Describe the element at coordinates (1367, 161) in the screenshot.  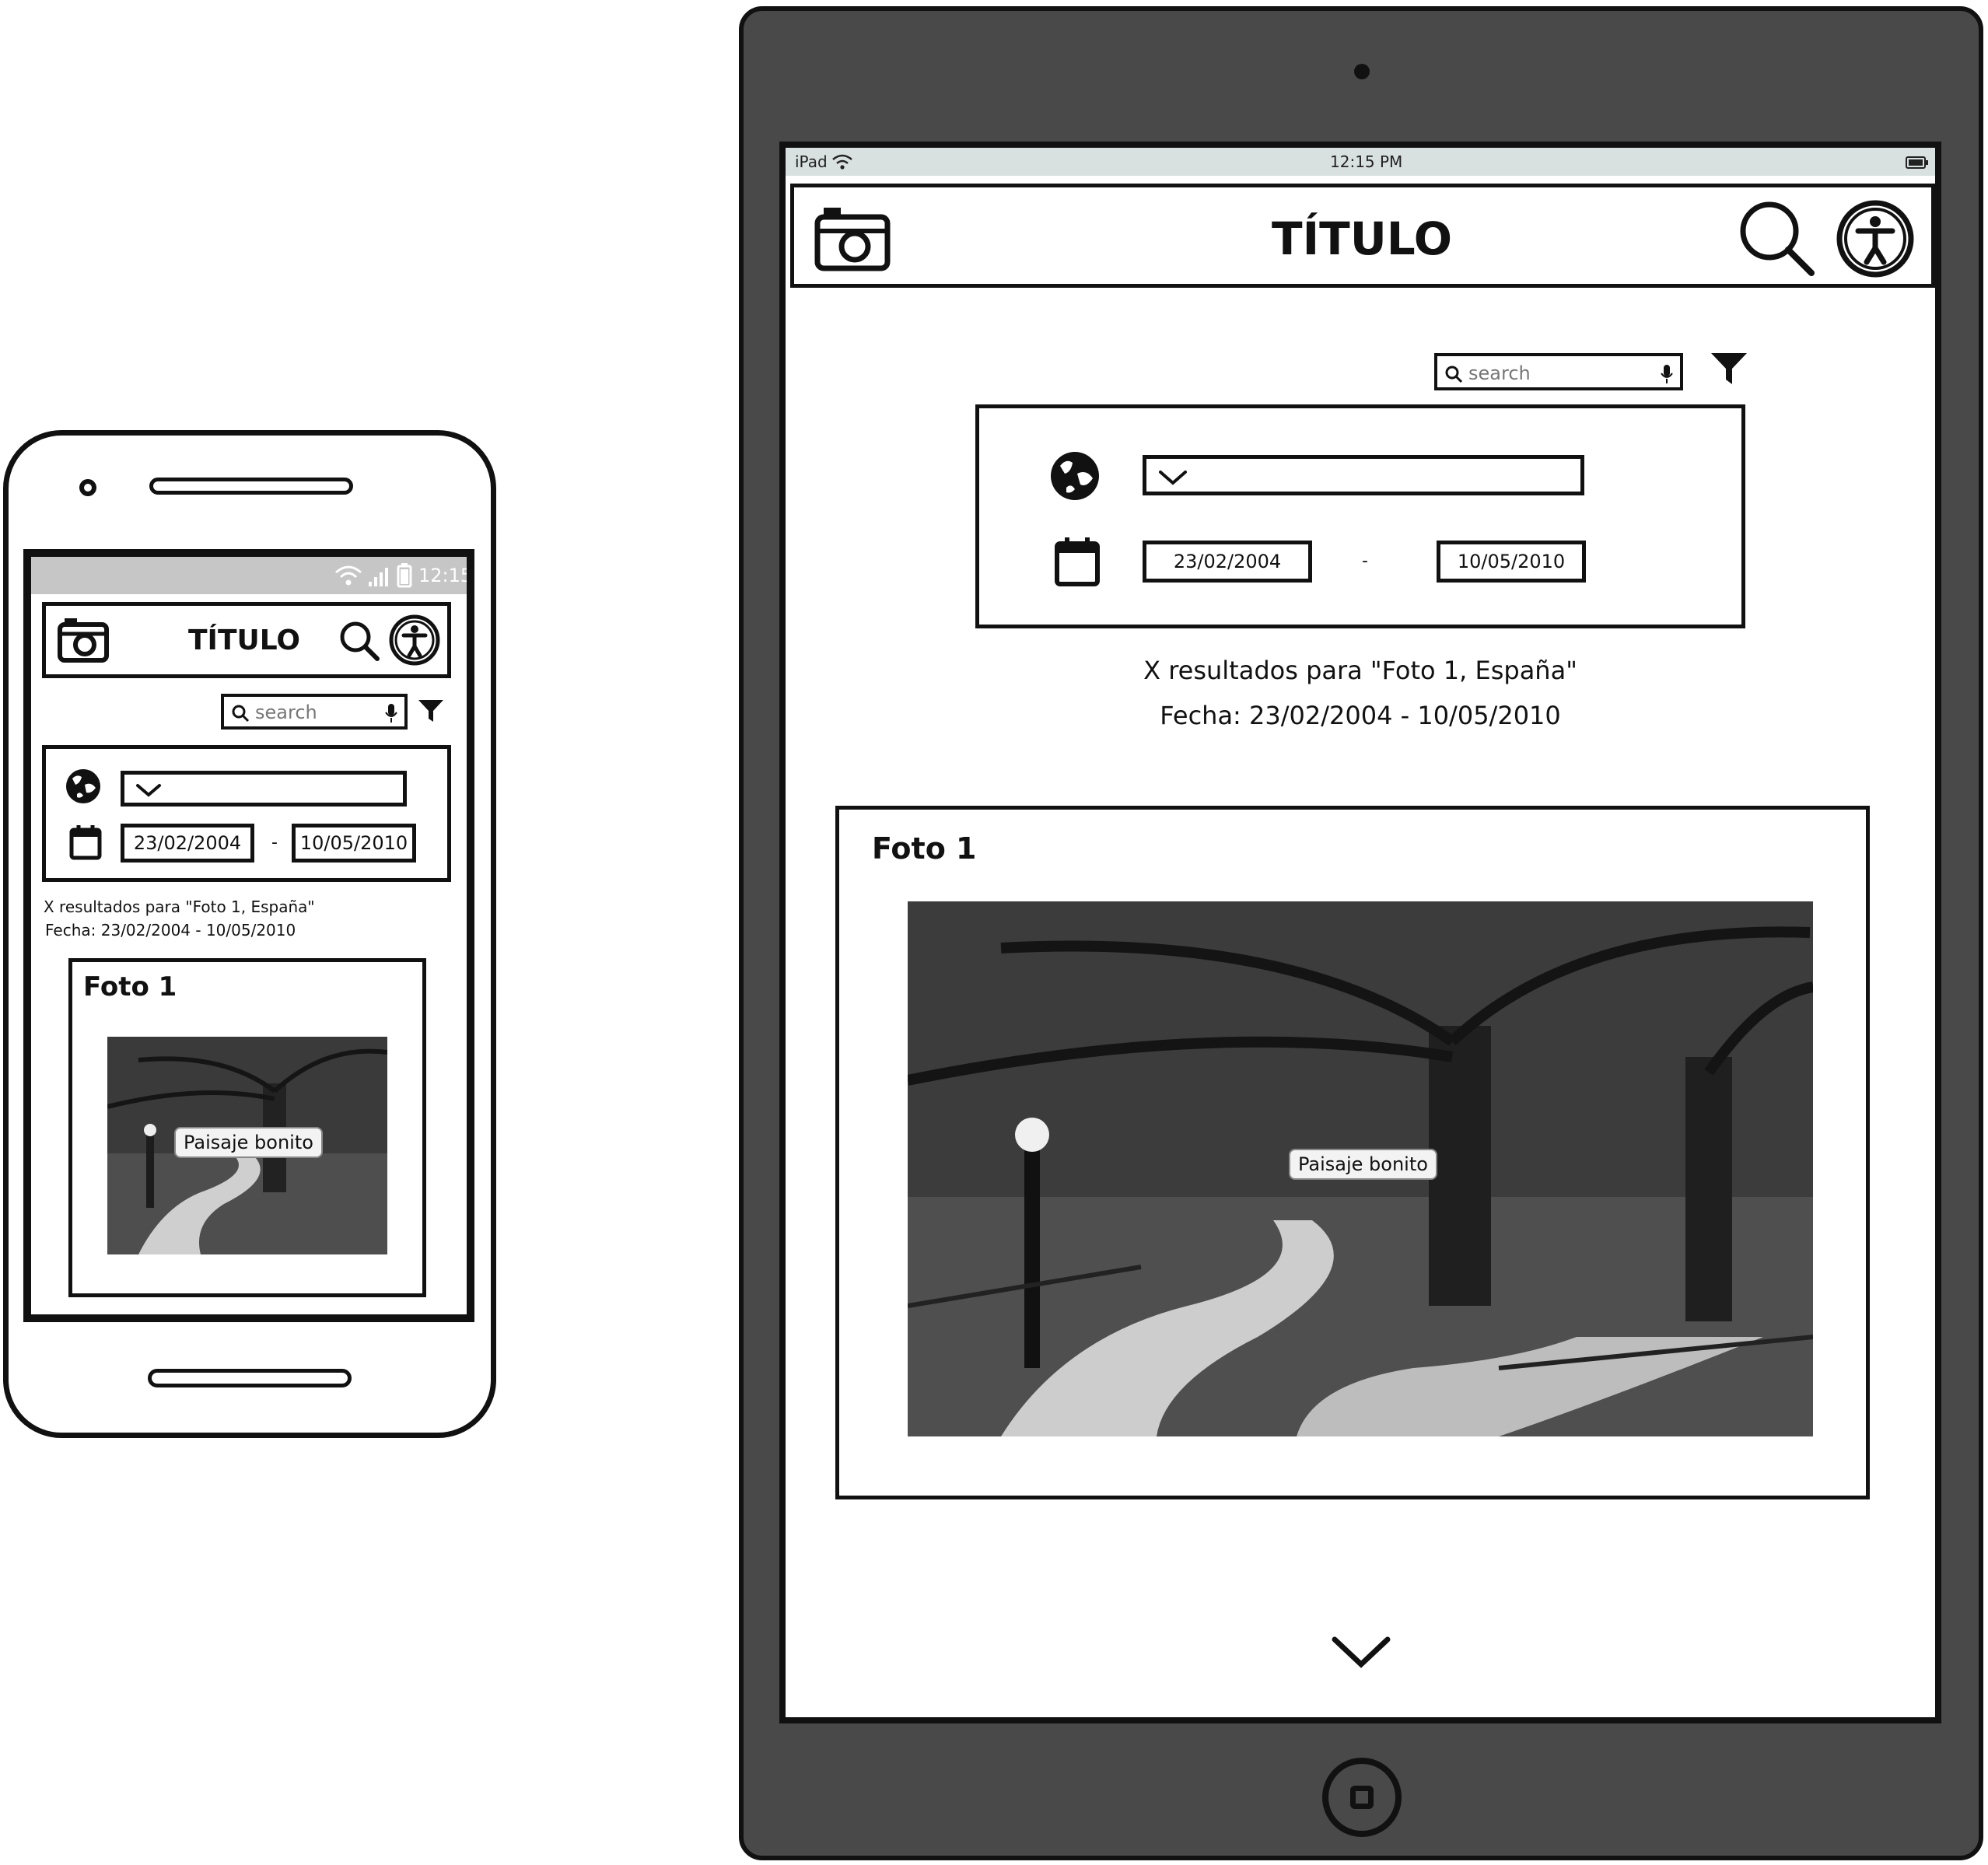
I see `status-time: 12:15 PM` at that location.